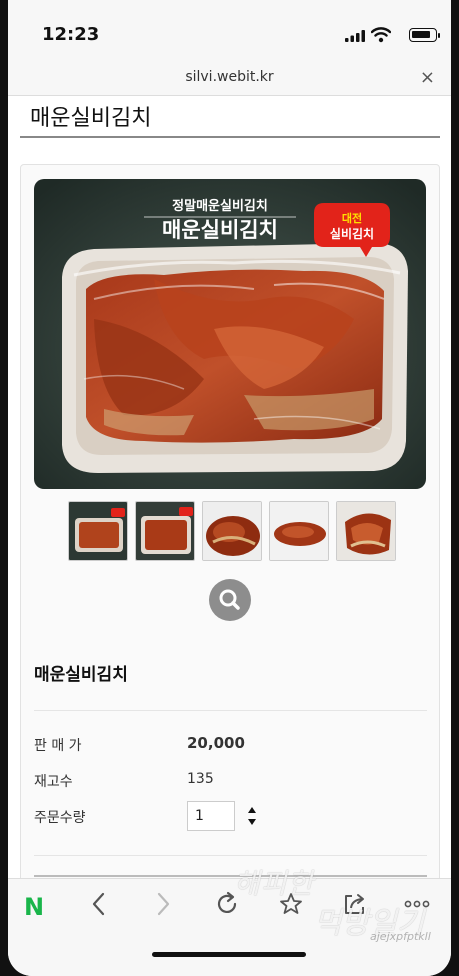  I want to click on thumb-kimchi-bowl, so click(232, 531).